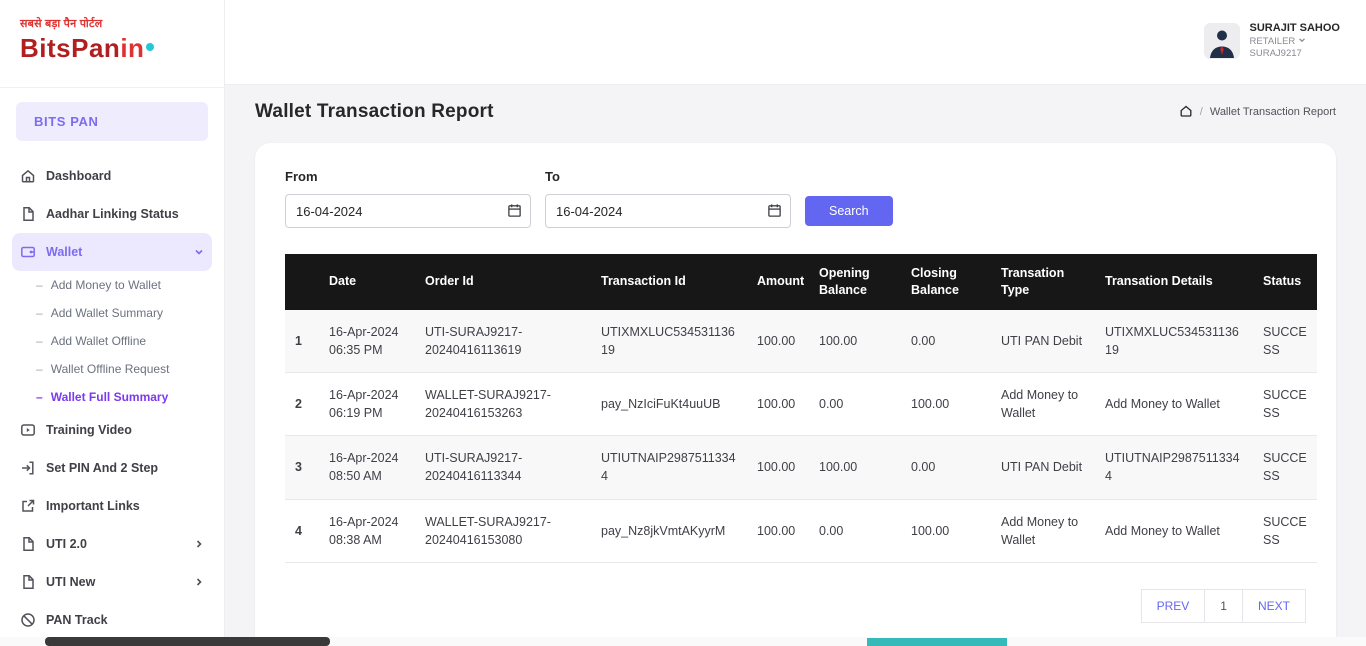 This screenshot has height=646, width=1366. Describe the element at coordinates (112, 176) in the screenshot. I see `sidebar-item-dashboard: Dashboard` at that location.